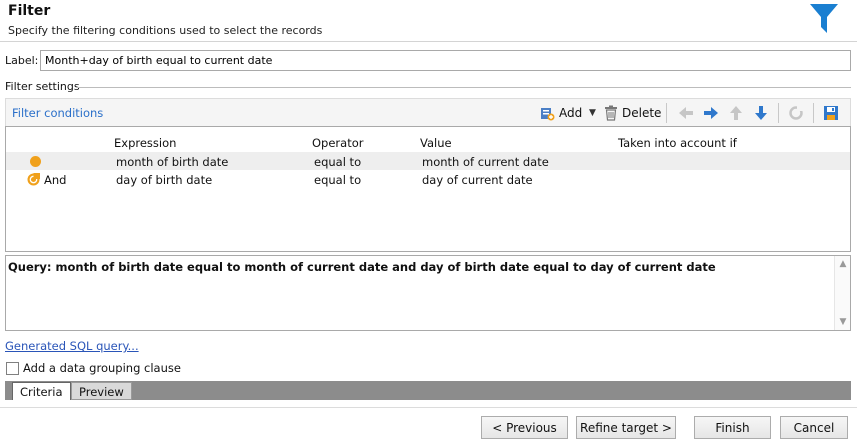  I want to click on arrow-down-icon, so click(761, 113).